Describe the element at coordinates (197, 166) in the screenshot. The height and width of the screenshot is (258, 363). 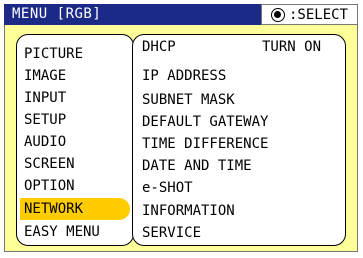
I see `submenu-item-date-and-time: DATE AND TIME` at that location.